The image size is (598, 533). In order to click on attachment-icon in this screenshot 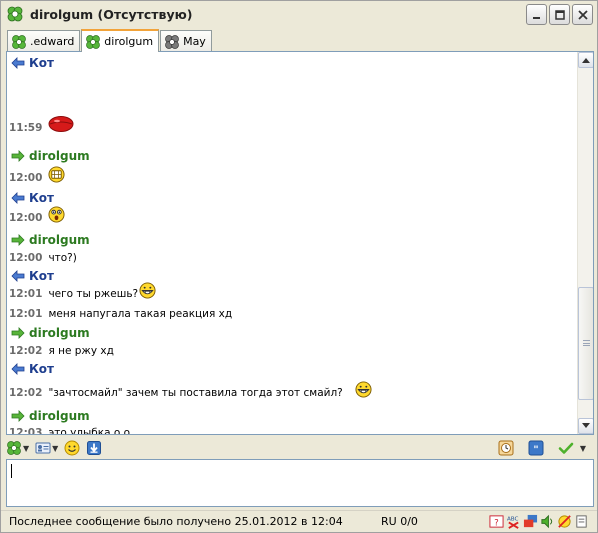, I will do `click(581, 521)`.